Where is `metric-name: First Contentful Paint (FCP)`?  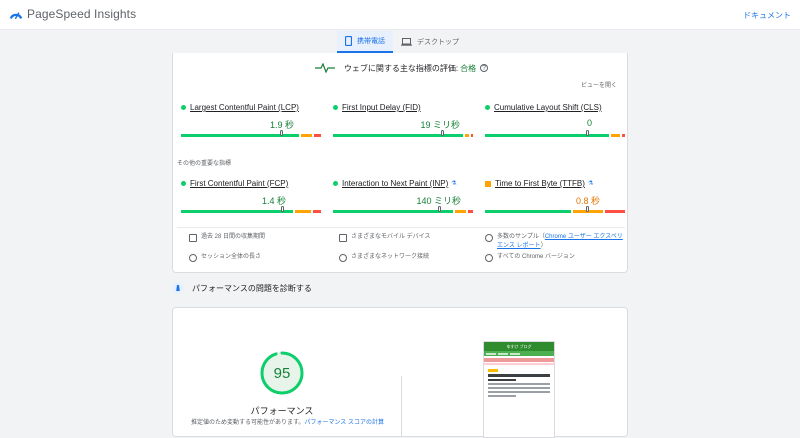
metric-name: First Contentful Paint (FCP) is located at coordinates (239, 183).